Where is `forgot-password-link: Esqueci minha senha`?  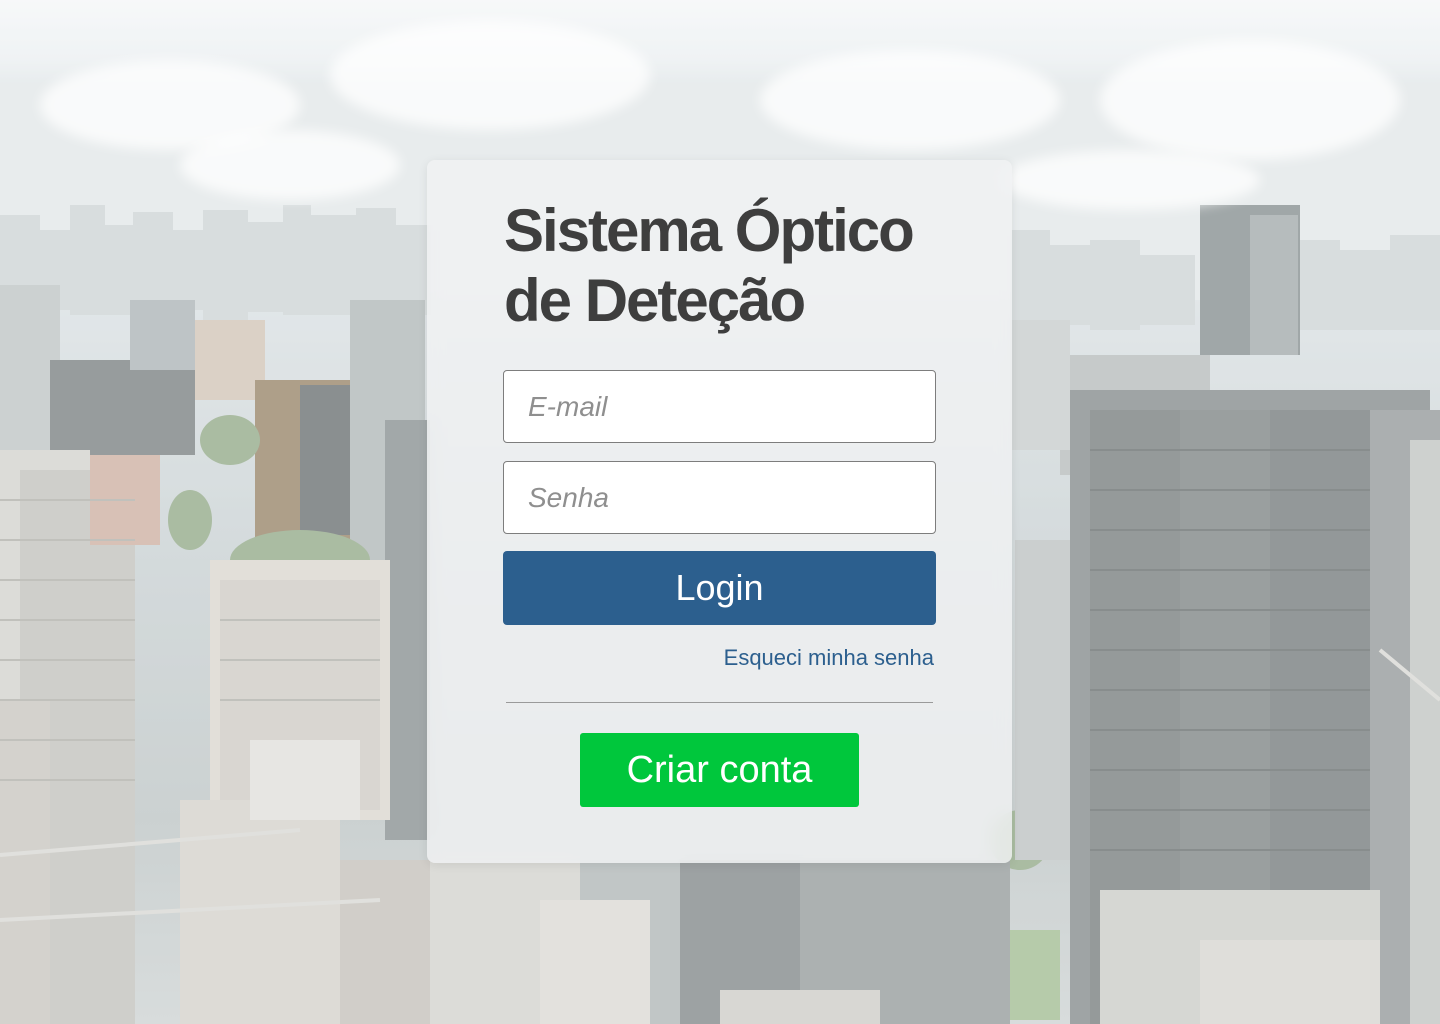 forgot-password-link: Esqueci minha senha is located at coordinates (829, 658).